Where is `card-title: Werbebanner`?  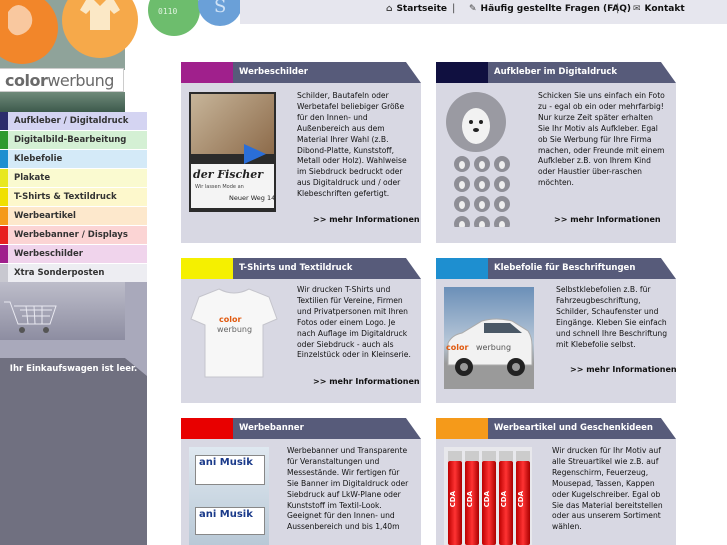
card-title: Werbebanner is located at coordinates (271, 428).